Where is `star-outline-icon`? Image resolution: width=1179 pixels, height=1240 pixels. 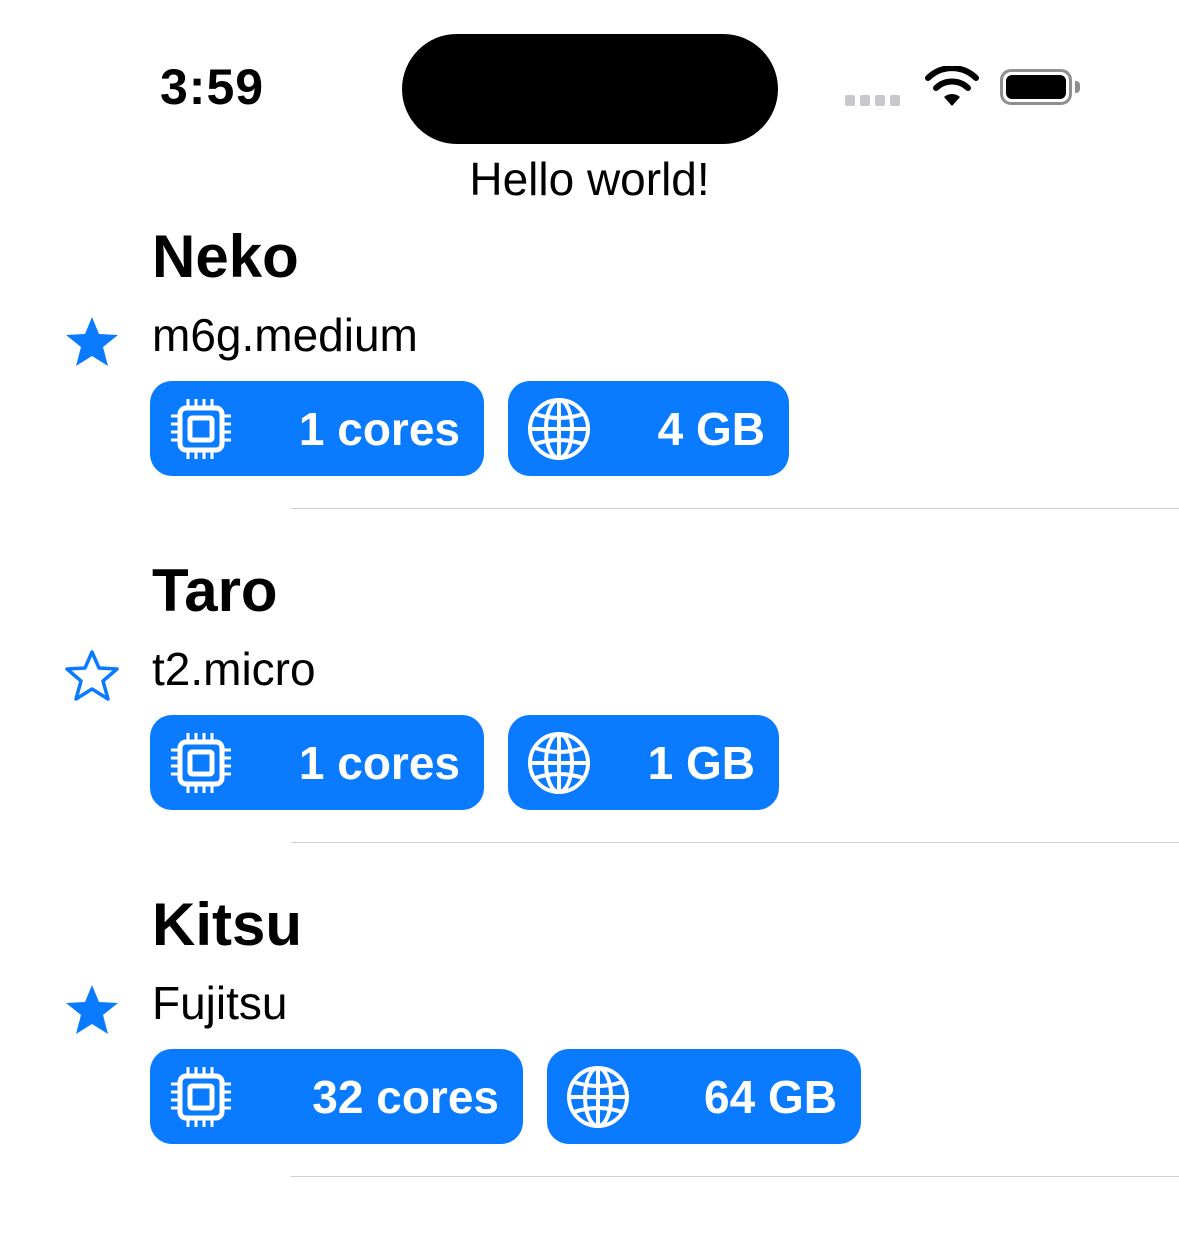 star-outline-icon is located at coordinates (92, 676).